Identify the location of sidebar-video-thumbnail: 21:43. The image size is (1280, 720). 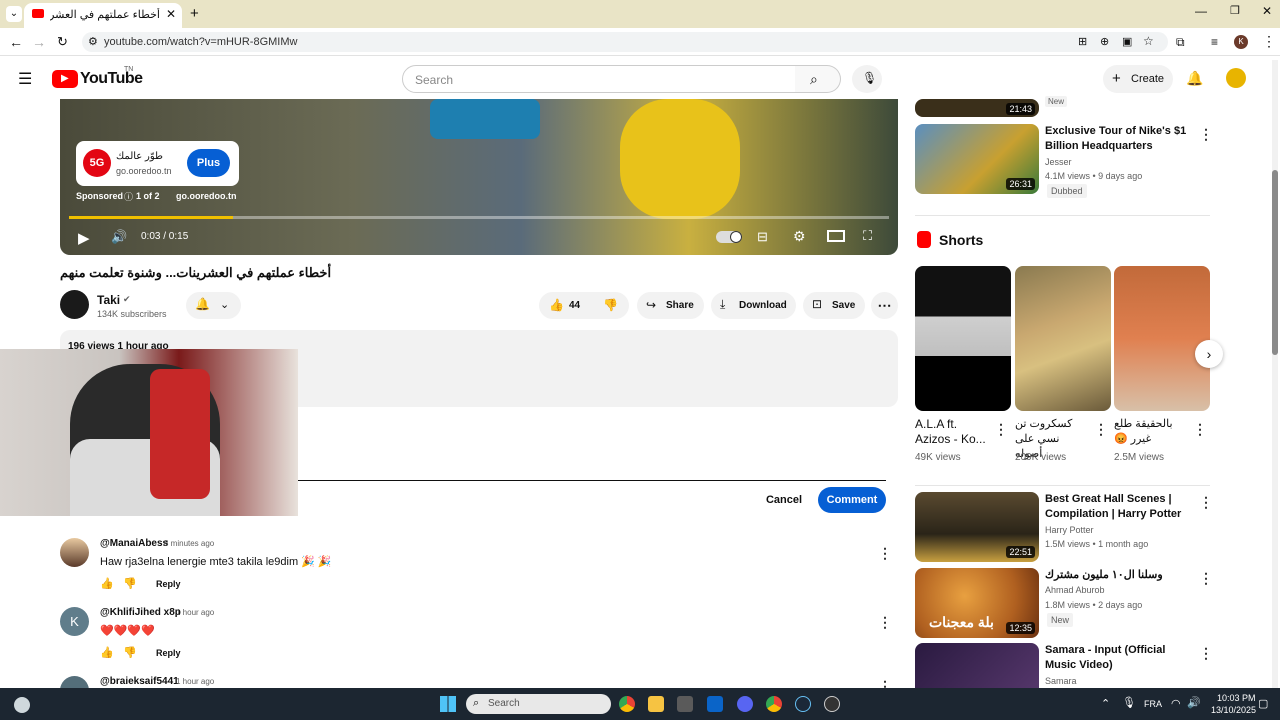
(977, 108).